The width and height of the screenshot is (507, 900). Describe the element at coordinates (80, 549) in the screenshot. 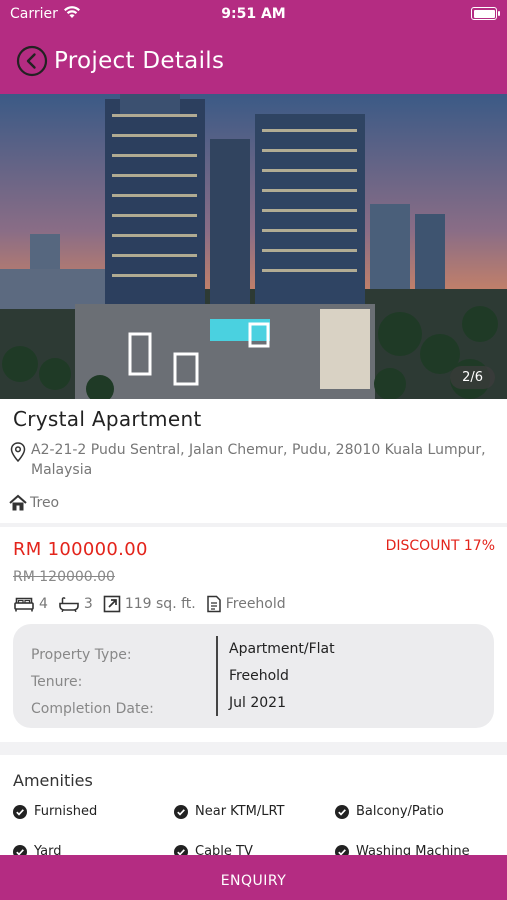

I see `current-price: RM 100000.00` at that location.